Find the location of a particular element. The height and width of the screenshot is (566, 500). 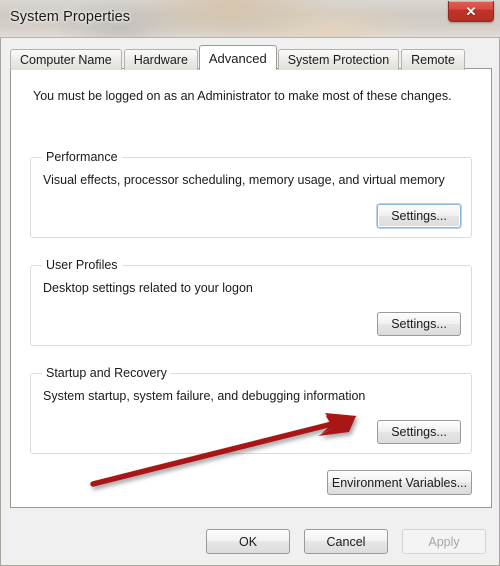

apply-button: Apply is located at coordinates (444, 541).